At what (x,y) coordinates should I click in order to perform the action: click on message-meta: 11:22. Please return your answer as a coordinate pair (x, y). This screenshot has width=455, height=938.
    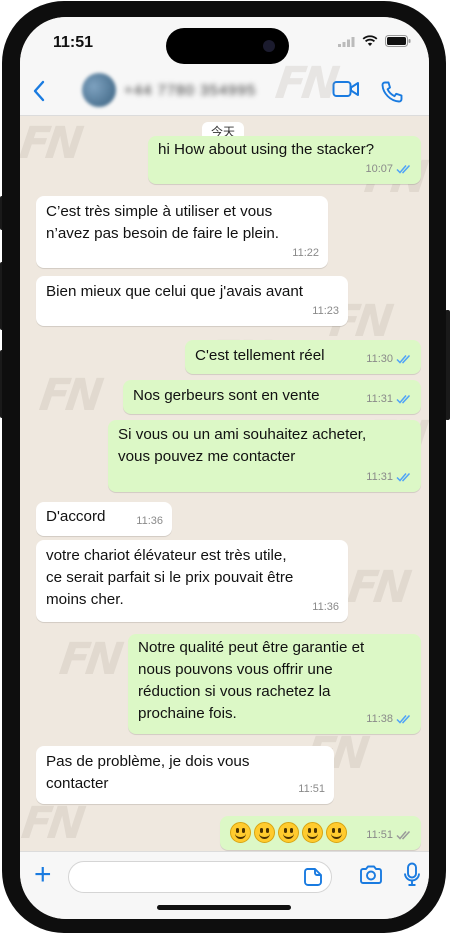
    Looking at the image, I should click on (305, 253).